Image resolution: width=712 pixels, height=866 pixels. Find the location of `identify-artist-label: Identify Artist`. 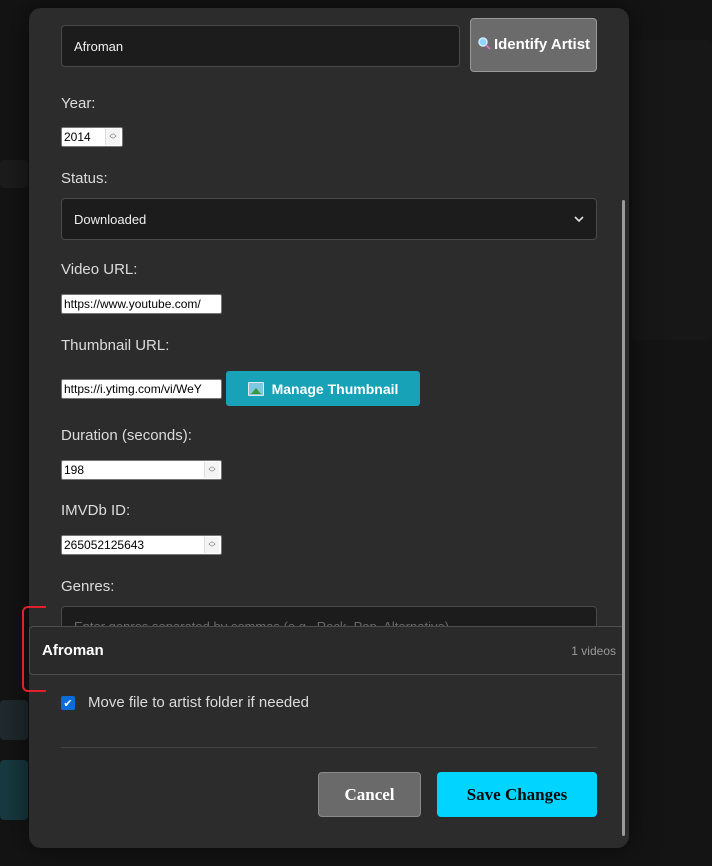

identify-artist-label: Identify Artist is located at coordinates (542, 44).